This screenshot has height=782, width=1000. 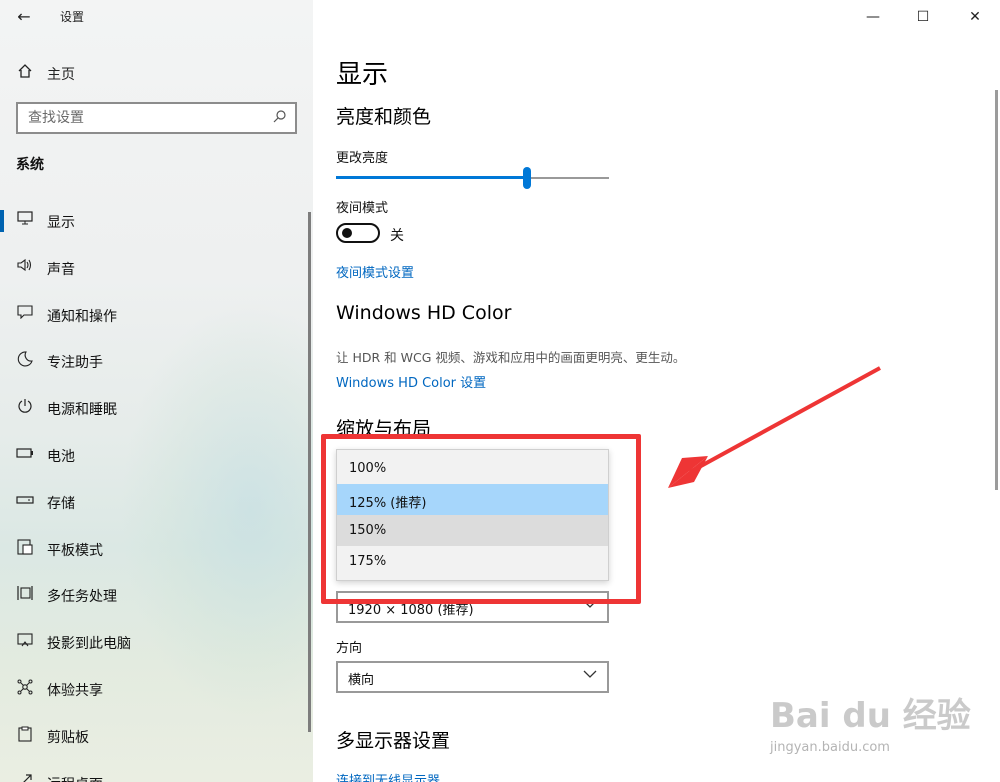 What do you see at coordinates (75, 363) in the screenshot?
I see `sidebar-item-label: 专注助手` at bounding box center [75, 363].